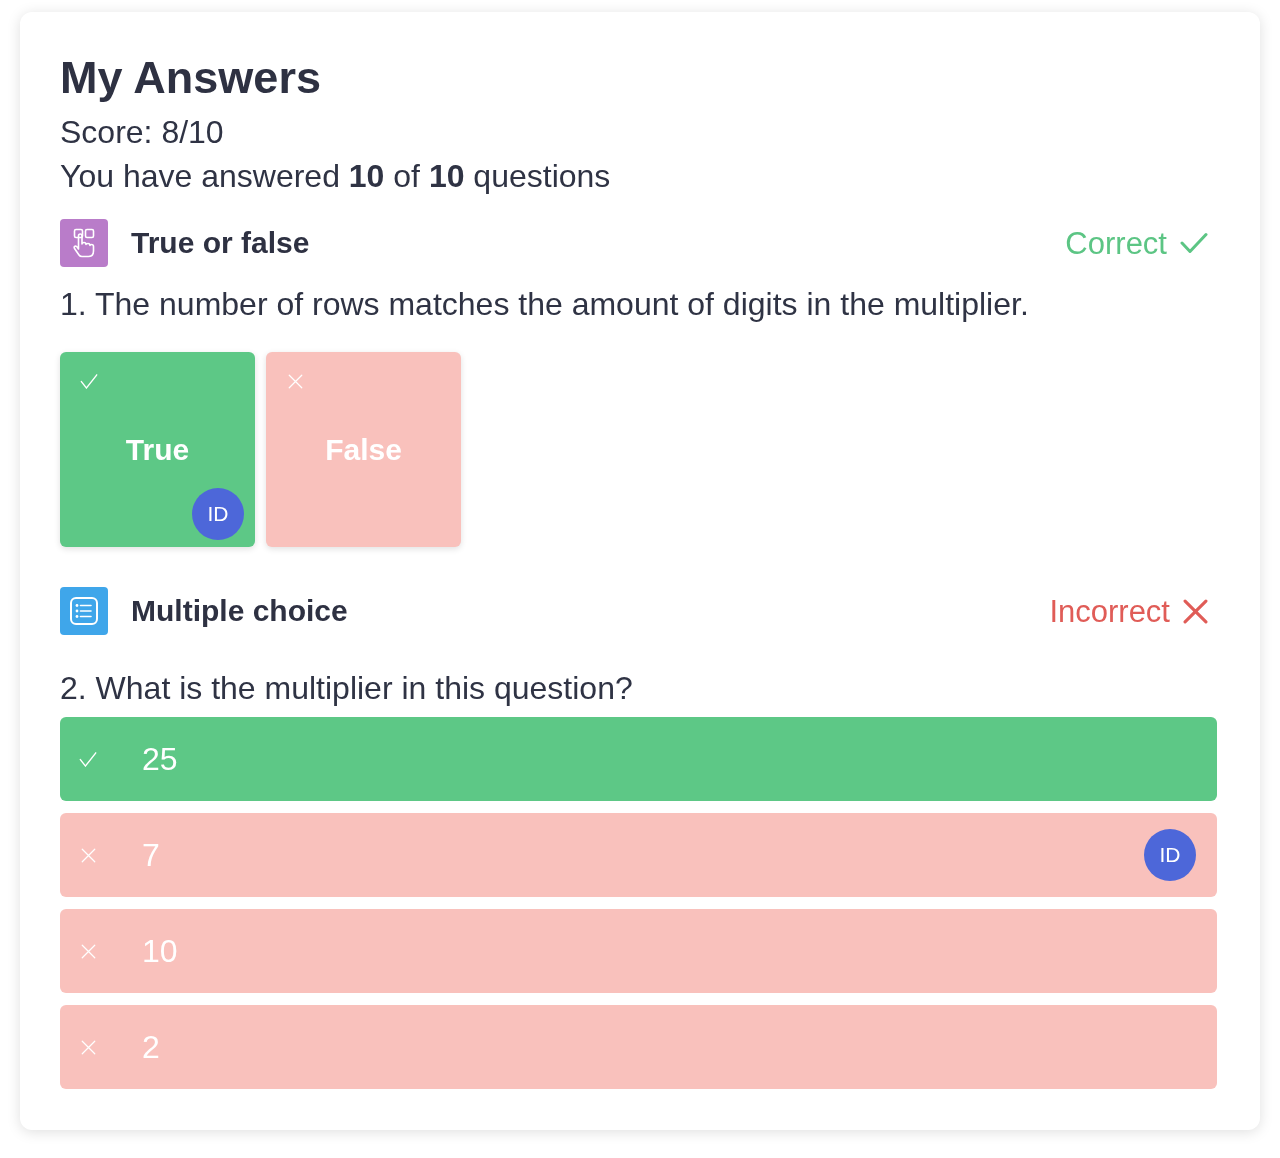 This screenshot has width=1280, height=1158. What do you see at coordinates (239, 611) in the screenshot?
I see `question-type-title: Multiple choice` at bounding box center [239, 611].